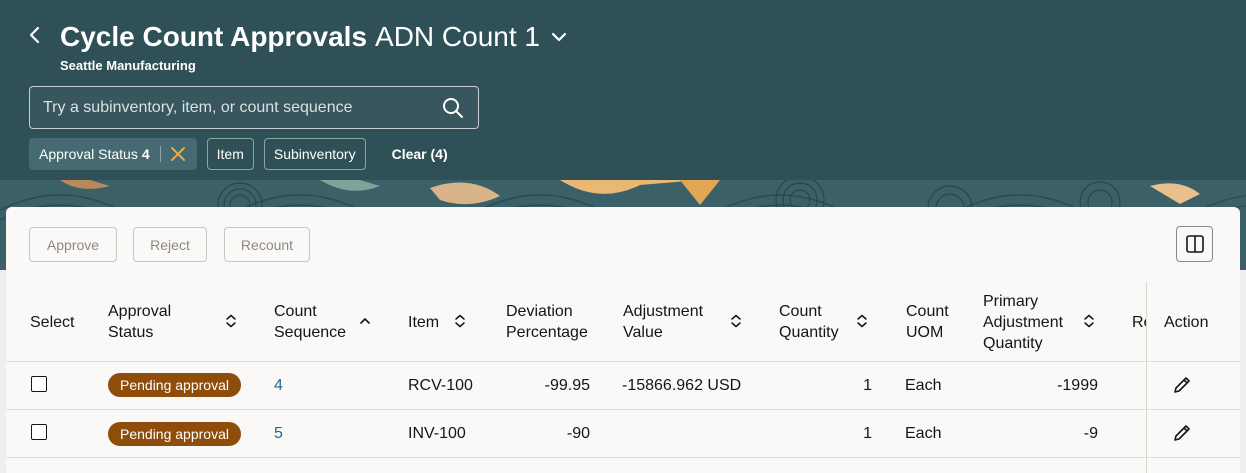 This screenshot has height=473, width=1246. Describe the element at coordinates (139, 322) in the screenshot. I see `column-header-approval-status: Approval Status` at that location.